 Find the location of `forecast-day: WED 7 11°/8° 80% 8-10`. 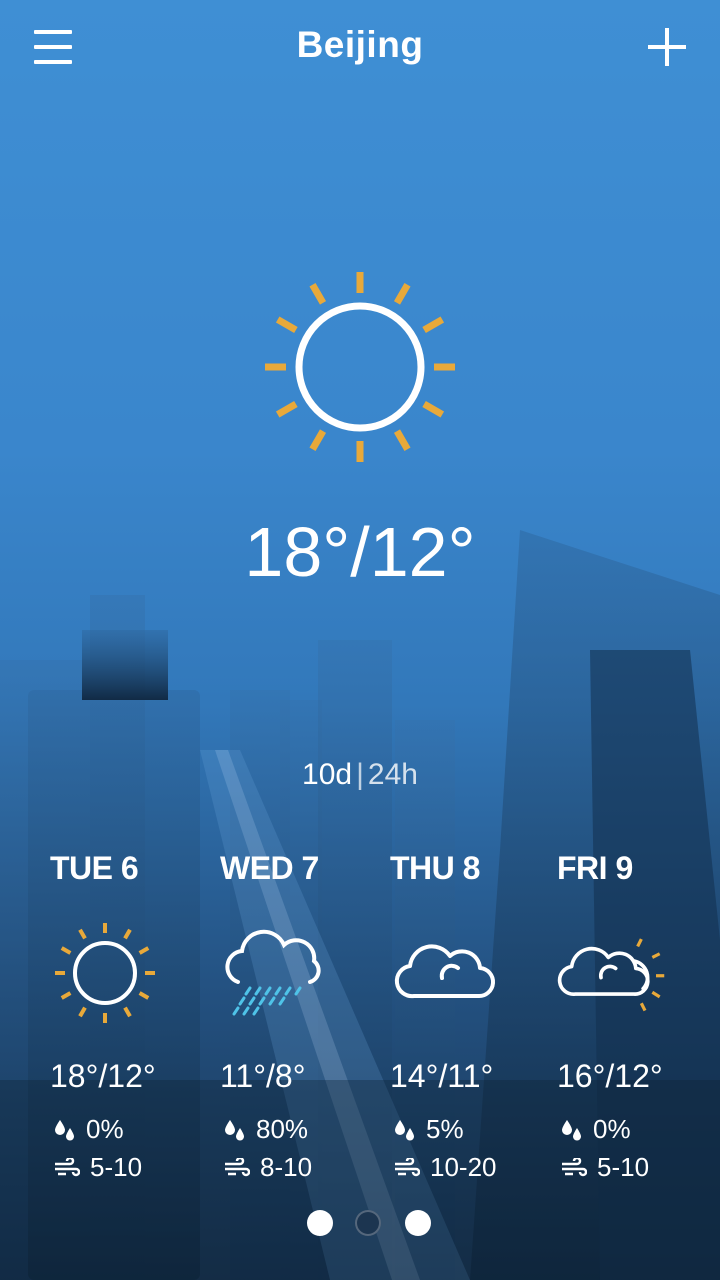

forecast-day: WED 7 11°/8° 80% 8-10 is located at coordinates (302, 1020).